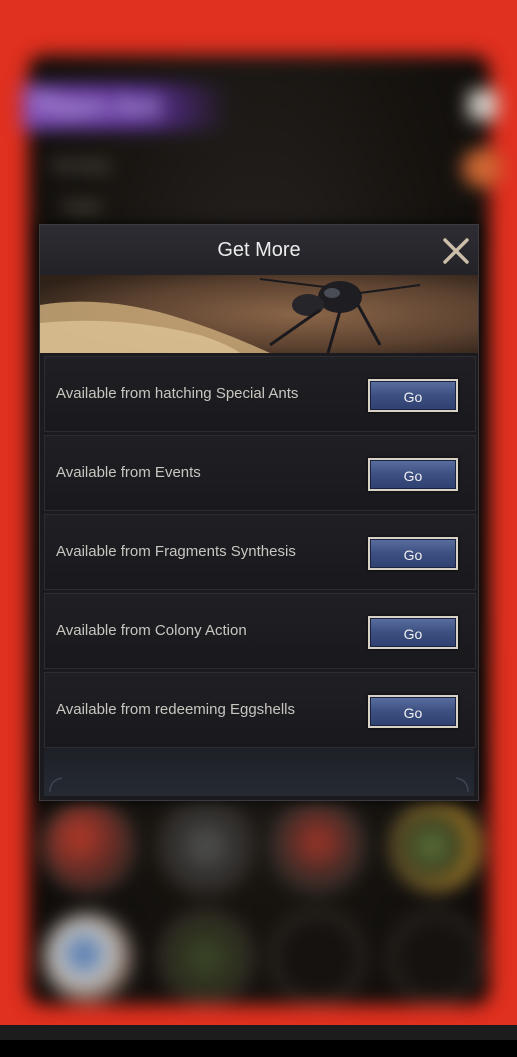  What do you see at coordinates (260, 473) in the screenshot?
I see `source-row-events: Available from Events Go` at bounding box center [260, 473].